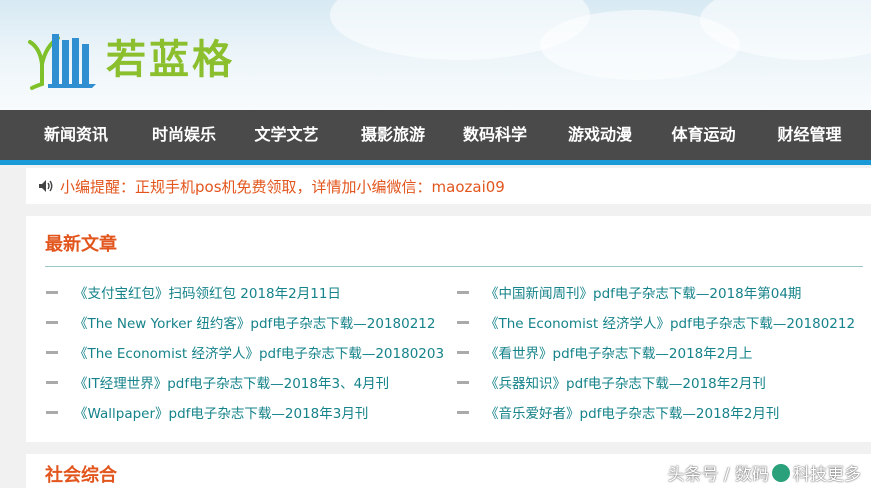 The height and width of the screenshot is (488, 871). Describe the element at coordinates (184, 135) in the screenshot. I see `nav-item-fashion: 时尚娱乐` at that location.